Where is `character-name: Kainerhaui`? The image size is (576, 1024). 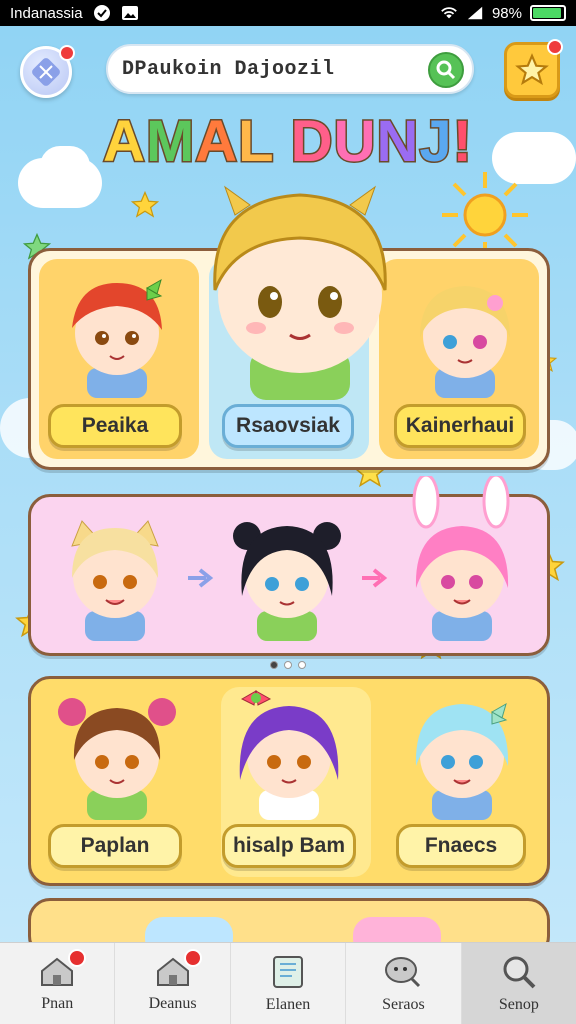
character-name: Kainerhaui is located at coordinates (460, 425).